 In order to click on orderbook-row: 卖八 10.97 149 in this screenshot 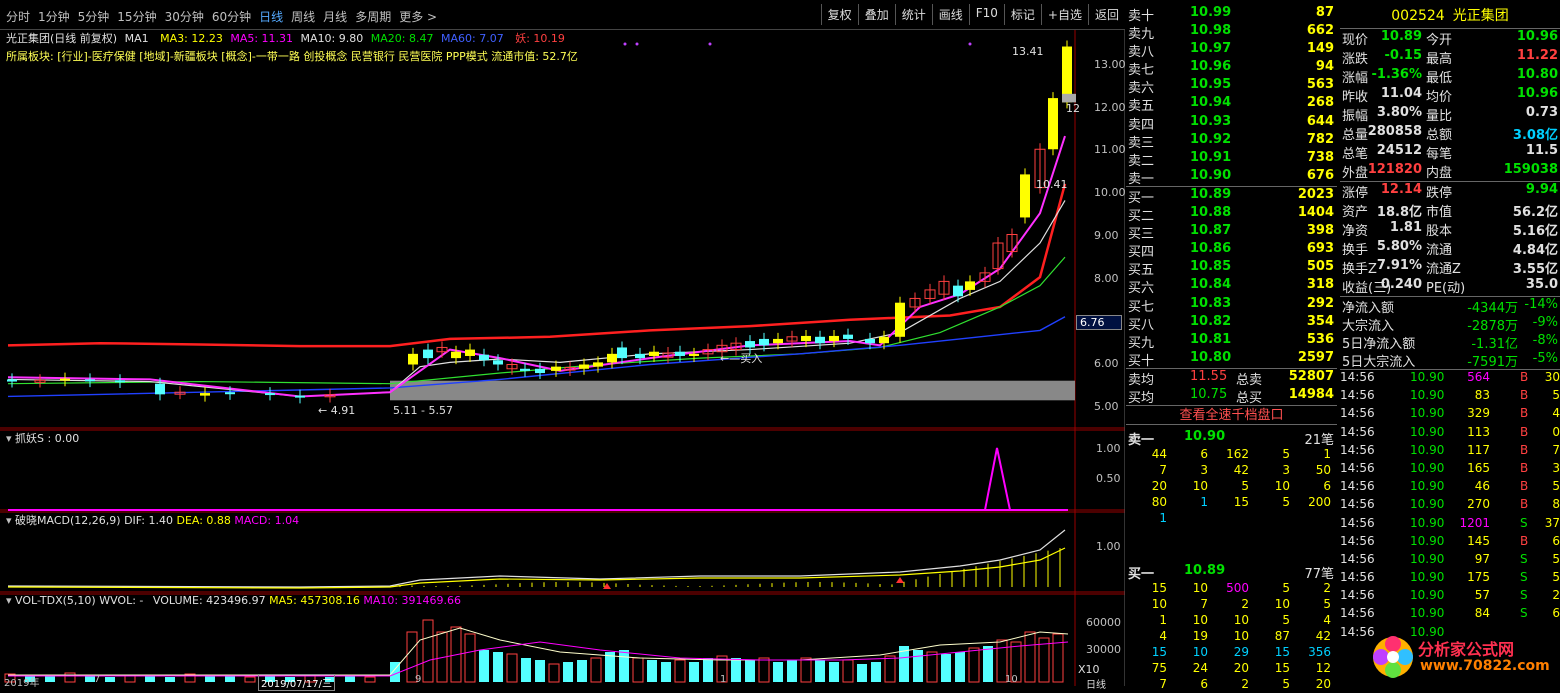, I will do `click(1231, 51)`.